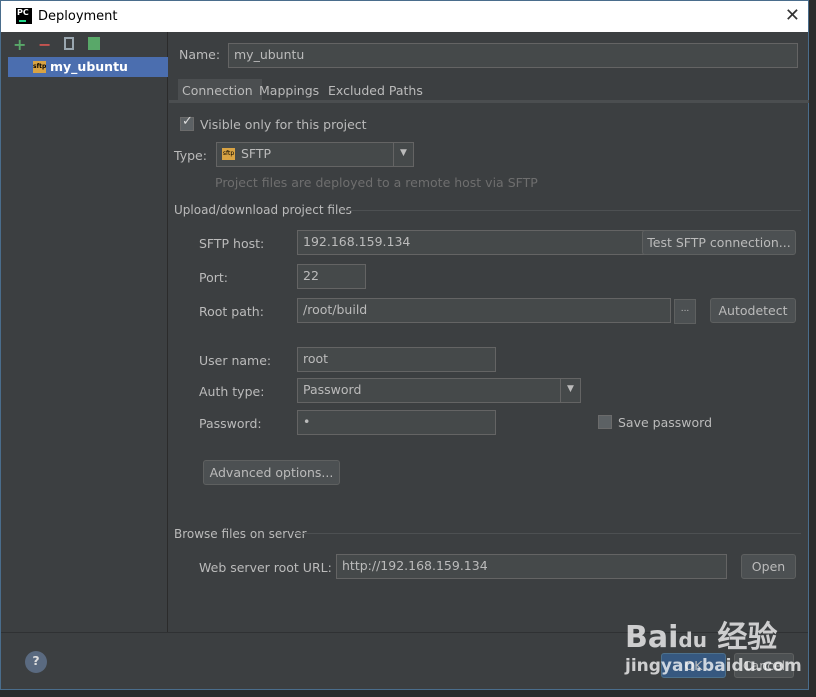 The image size is (816, 697). What do you see at coordinates (753, 310) in the screenshot?
I see `autodetect-button: Autodetect` at bounding box center [753, 310].